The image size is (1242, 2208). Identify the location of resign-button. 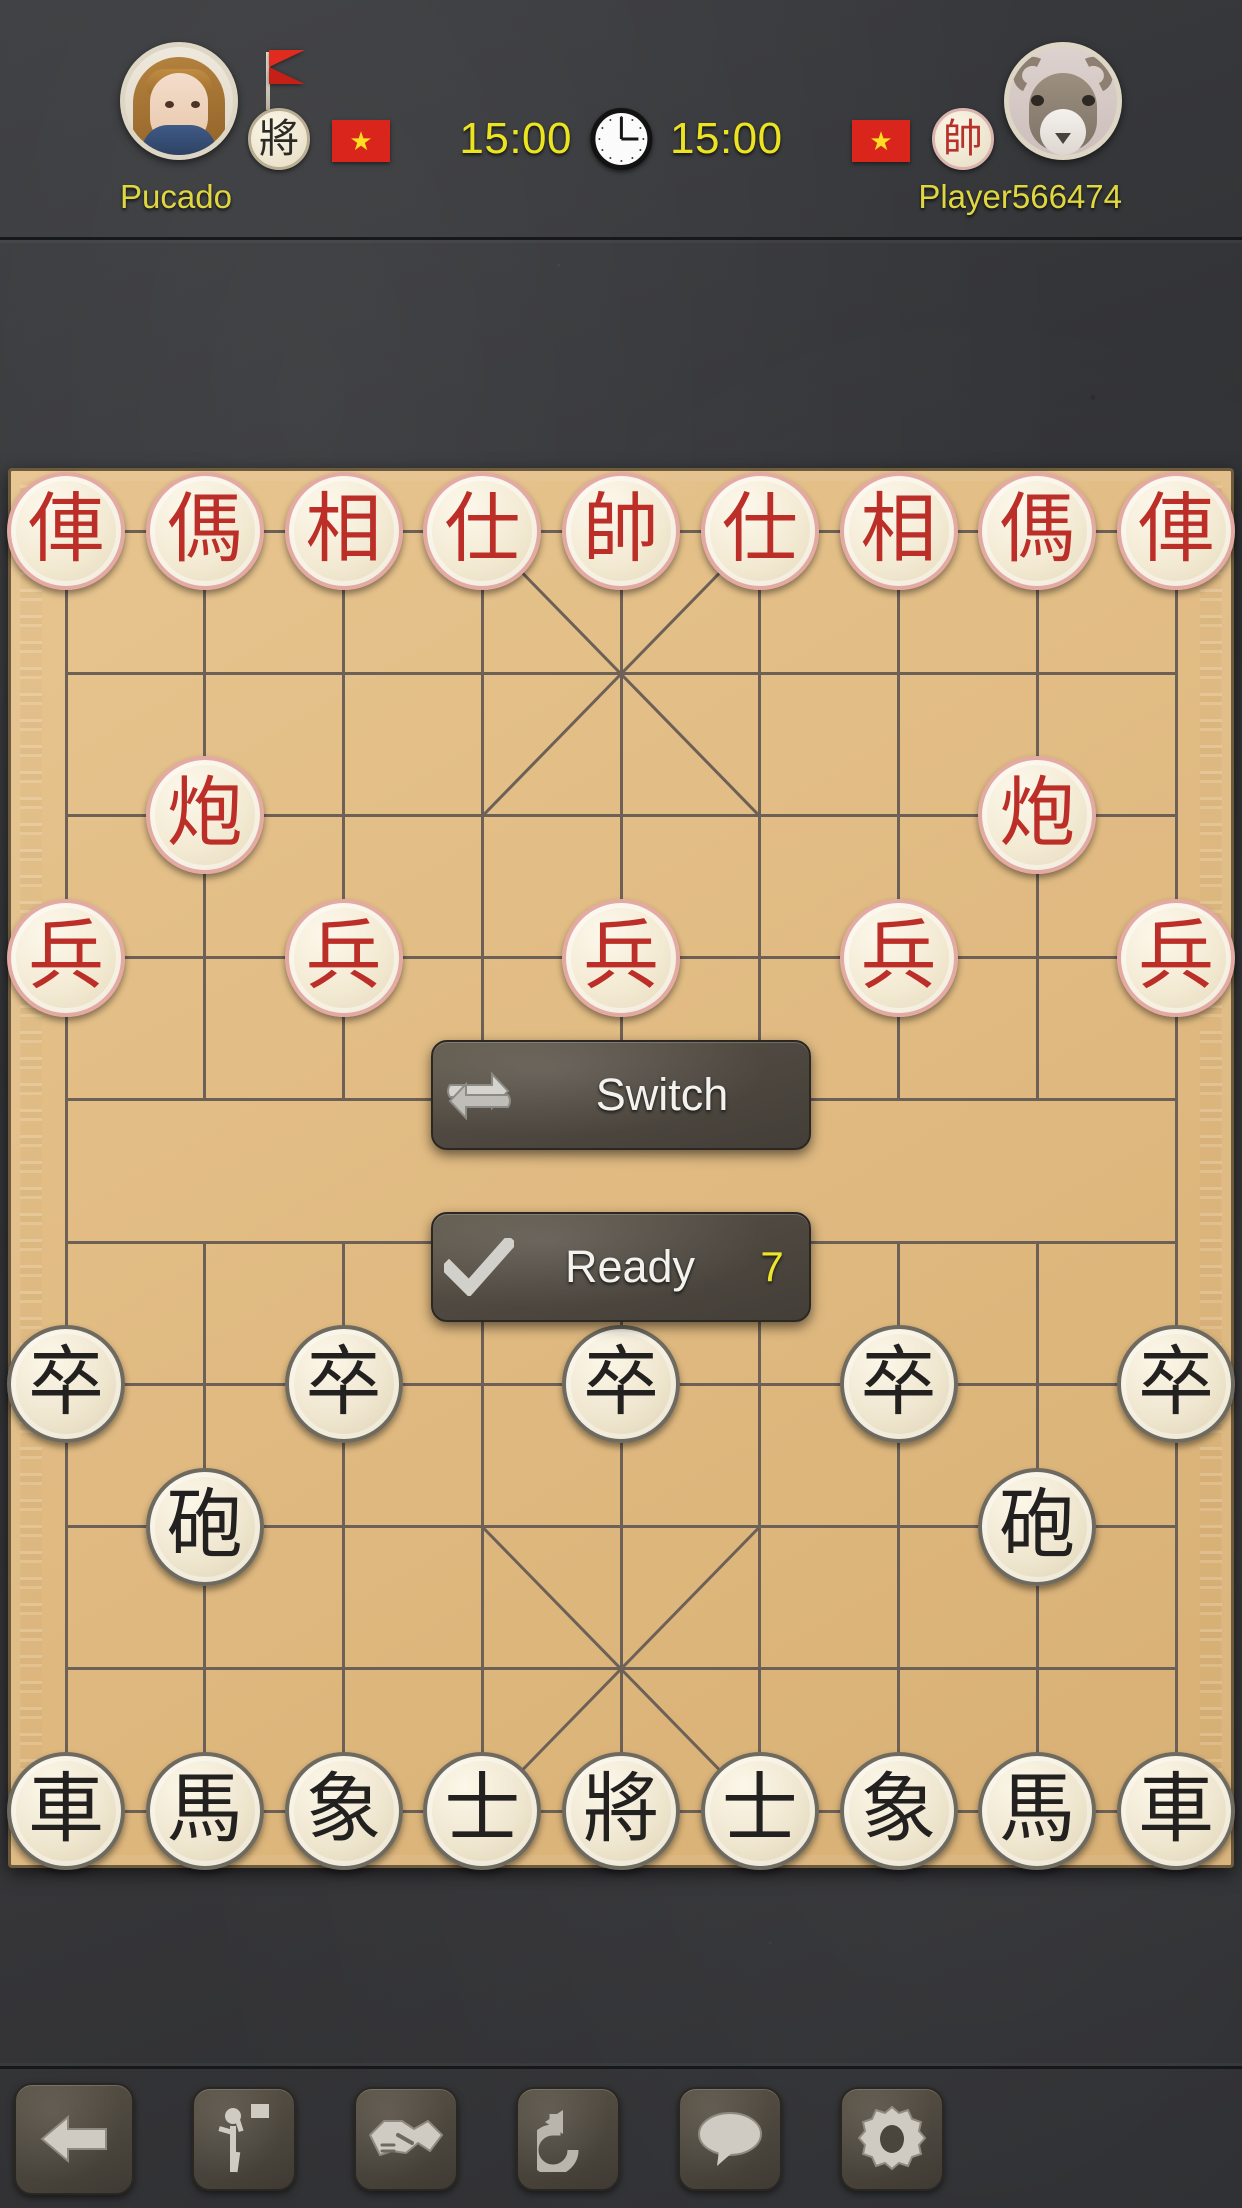
(244, 2138).